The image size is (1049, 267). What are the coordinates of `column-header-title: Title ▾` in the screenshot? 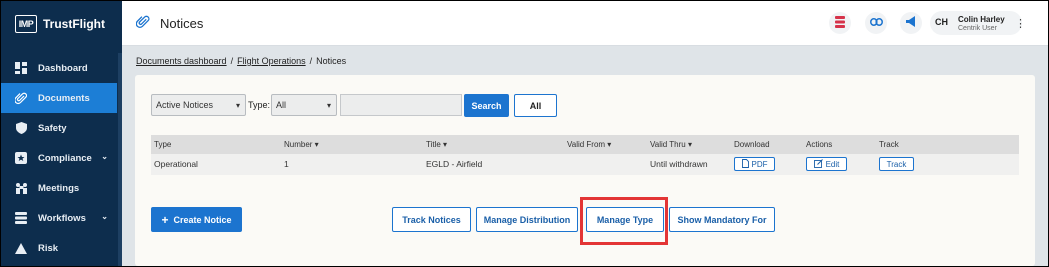 It's located at (436, 144).